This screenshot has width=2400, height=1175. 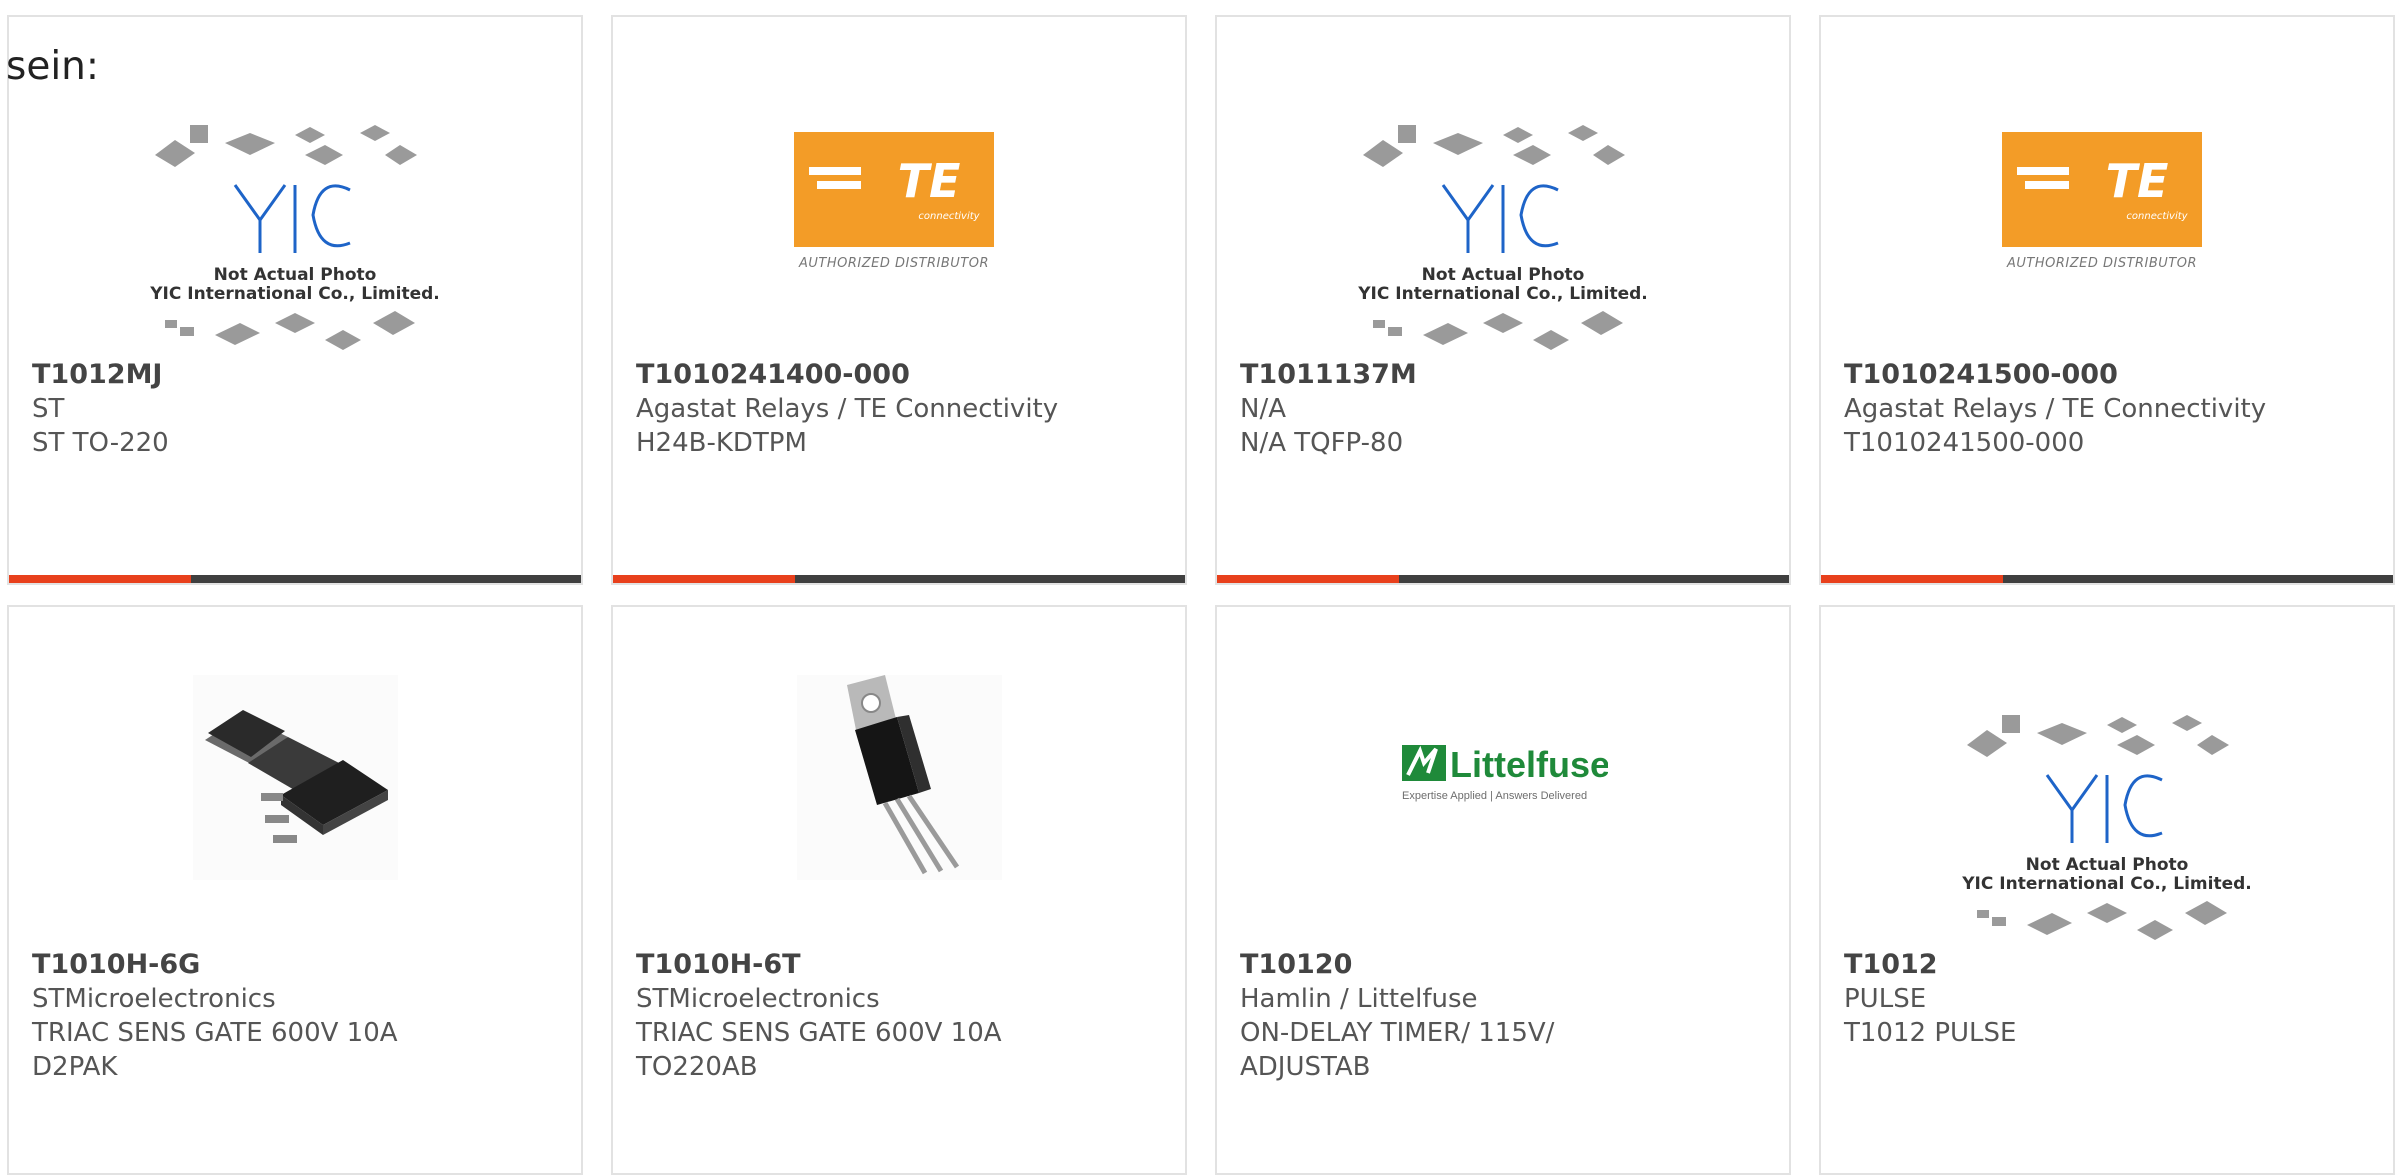 I want to click on intro-text: sein:, so click(x=53, y=66).